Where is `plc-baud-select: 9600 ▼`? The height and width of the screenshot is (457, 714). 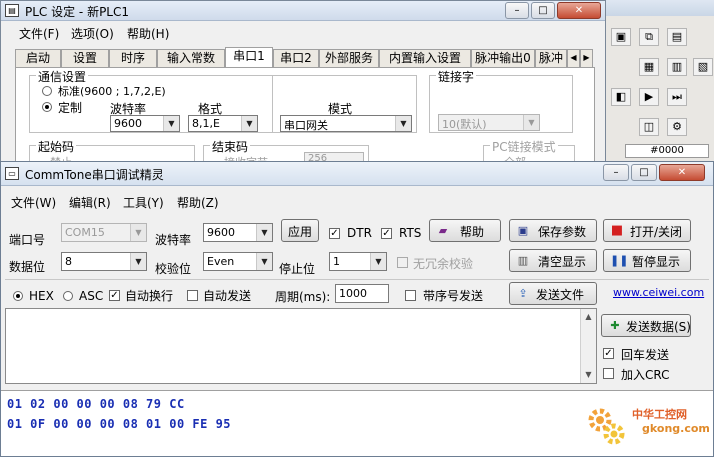 plc-baud-select: 9600 ▼ is located at coordinates (145, 123).